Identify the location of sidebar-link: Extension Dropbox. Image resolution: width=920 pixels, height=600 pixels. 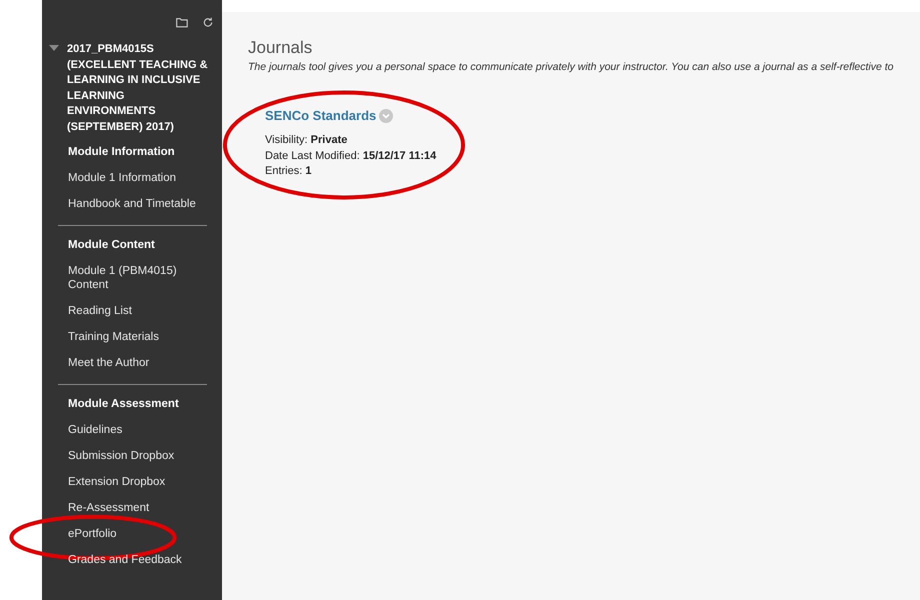
(132, 482).